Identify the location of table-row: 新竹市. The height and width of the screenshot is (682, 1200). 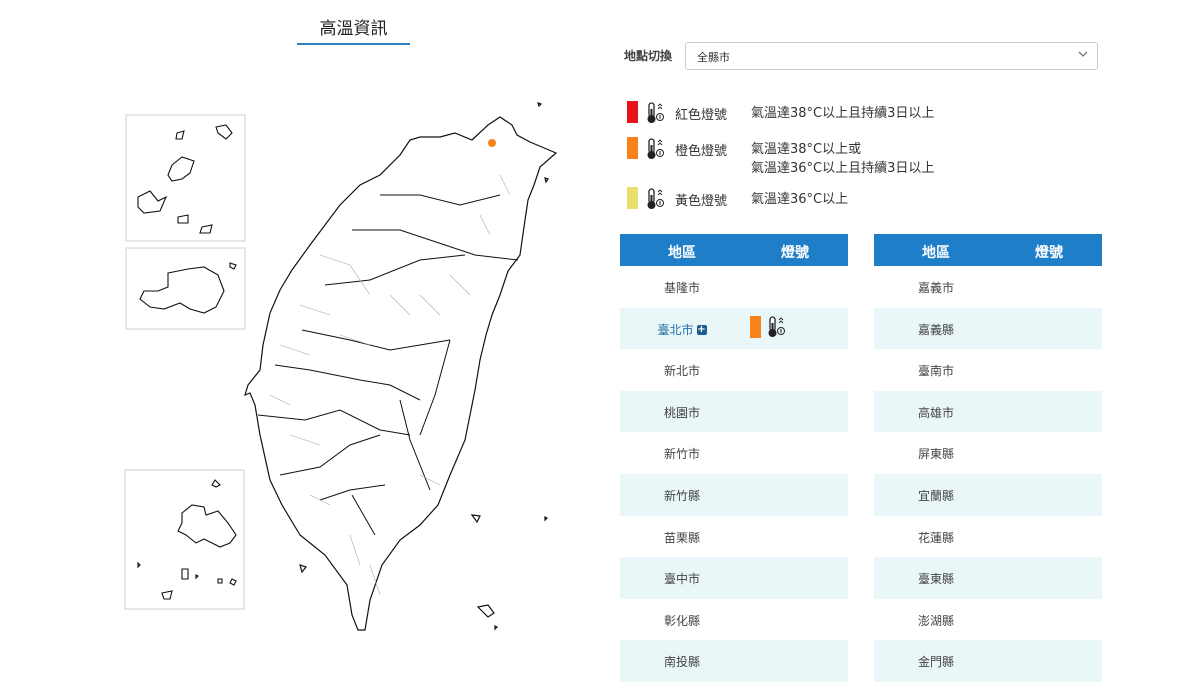
(734, 453).